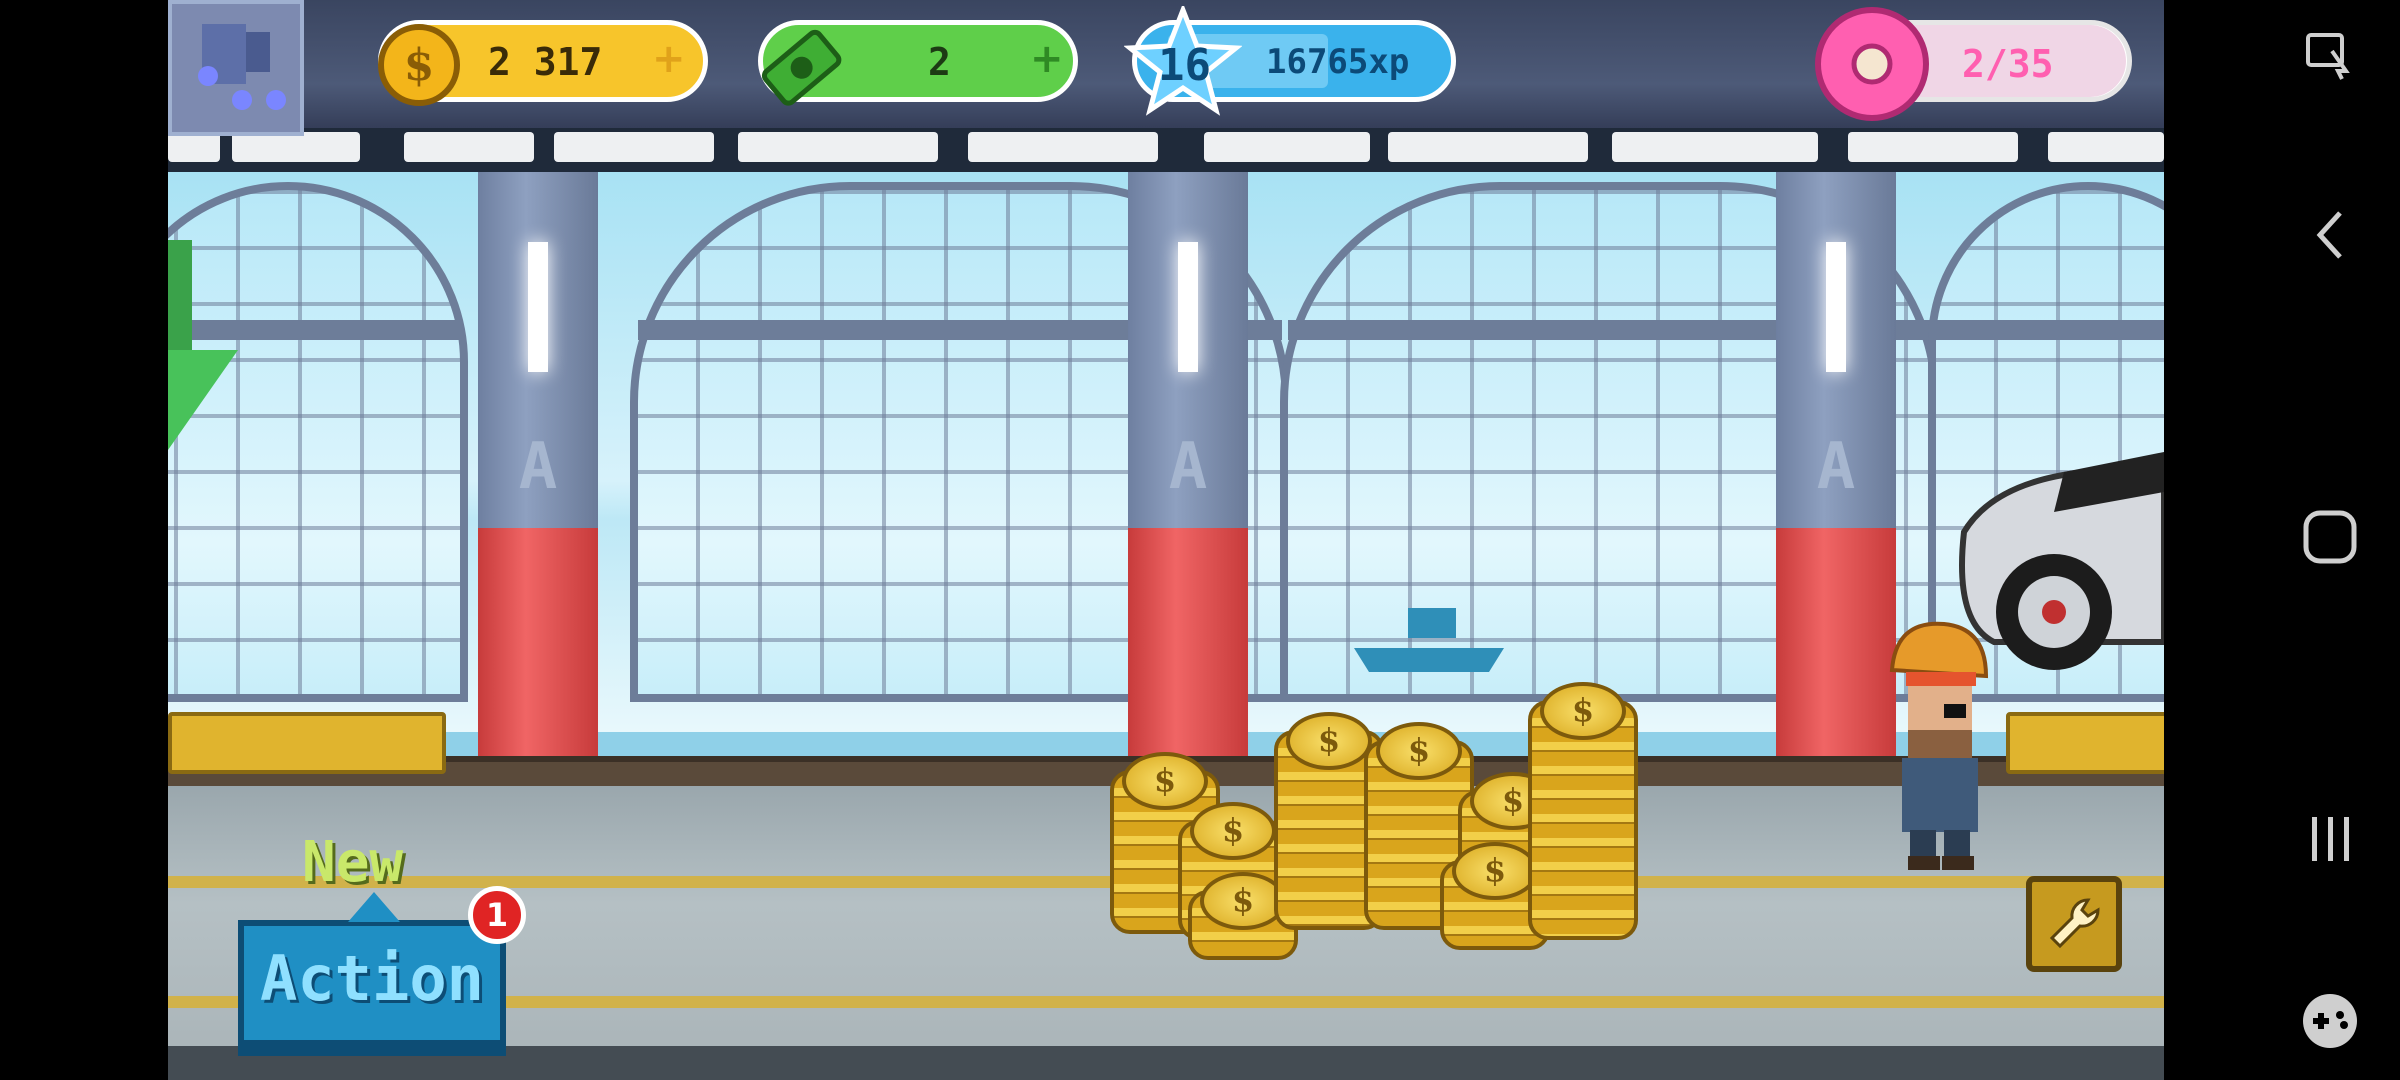 The height and width of the screenshot is (1080, 2400). Describe the element at coordinates (545, 62) in the screenshot. I see `coins-value: 2 317` at that location.